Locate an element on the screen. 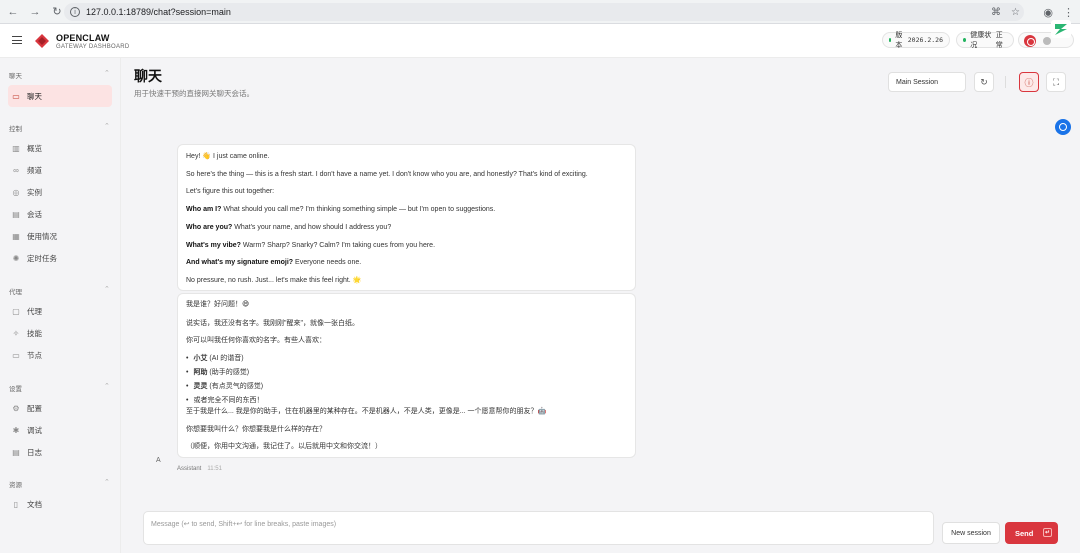  list-item: 灵灵 (有点灵气的感觉) is located at coordinates (224, 386).